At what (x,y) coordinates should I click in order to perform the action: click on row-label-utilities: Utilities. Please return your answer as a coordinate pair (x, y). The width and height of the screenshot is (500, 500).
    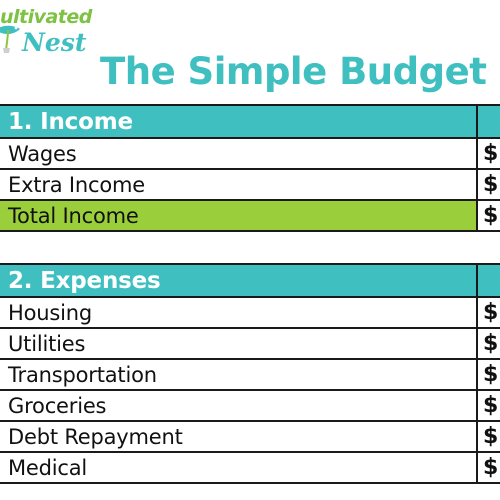
    Looking at the image, I should click on (239, 343).